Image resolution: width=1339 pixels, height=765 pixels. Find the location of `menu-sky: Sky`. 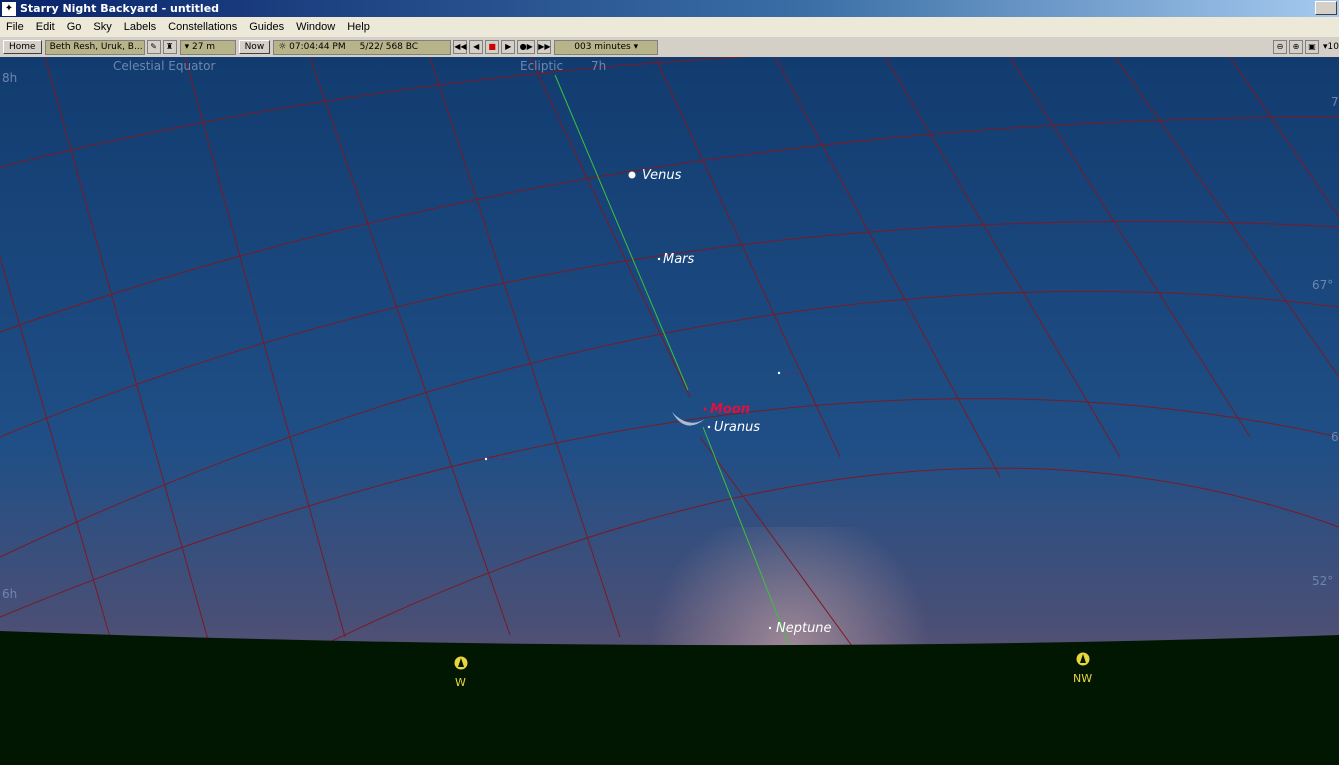

menu-sky: Sky is located at coordinates (102, 27).